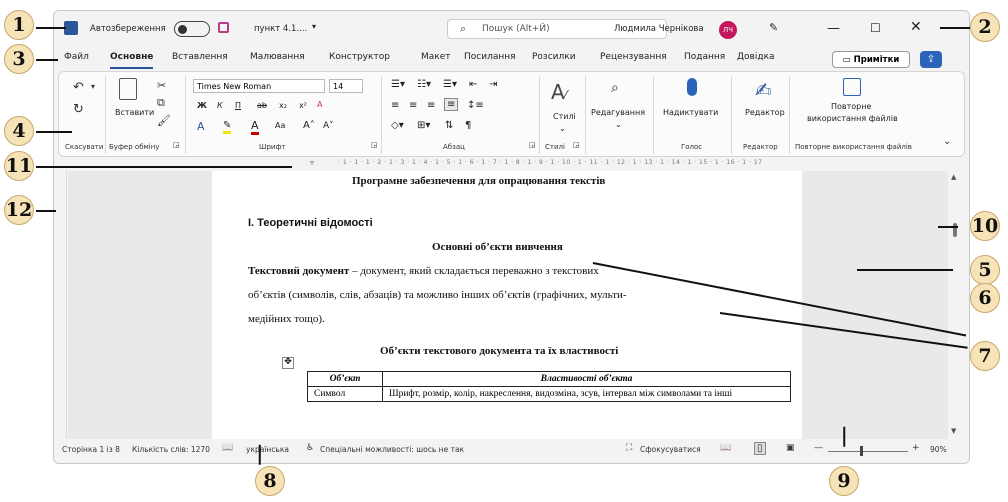 The height and width of the screenshot is (502, 1008). What do you see at coordinates (562, 128) in the screenshot?
I see `styles-dropdown-icon: ⌄` at bounding box center [562, 128].